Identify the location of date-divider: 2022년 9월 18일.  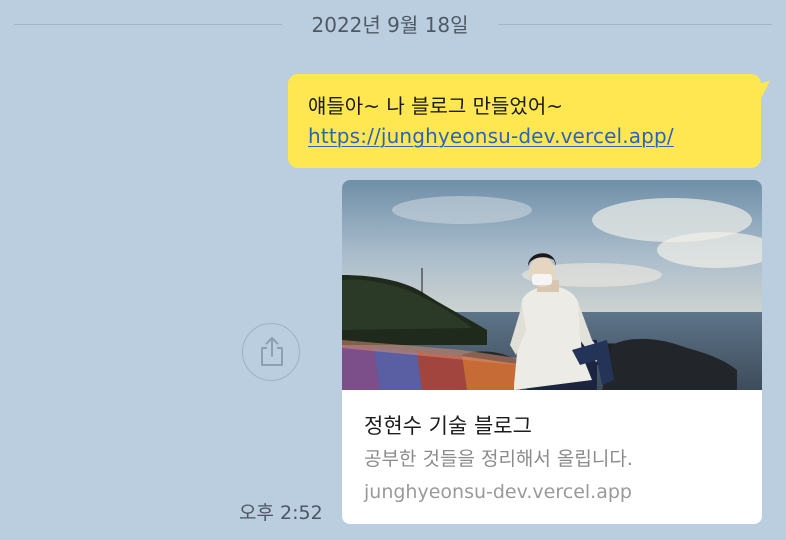
(393, 23).